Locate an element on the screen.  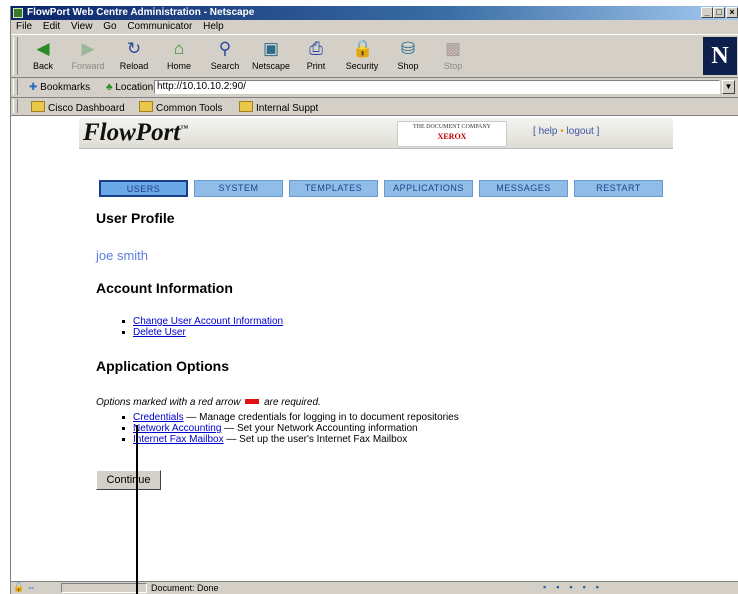
location-label: ♣ Location: is located at coordinates (131, 87).